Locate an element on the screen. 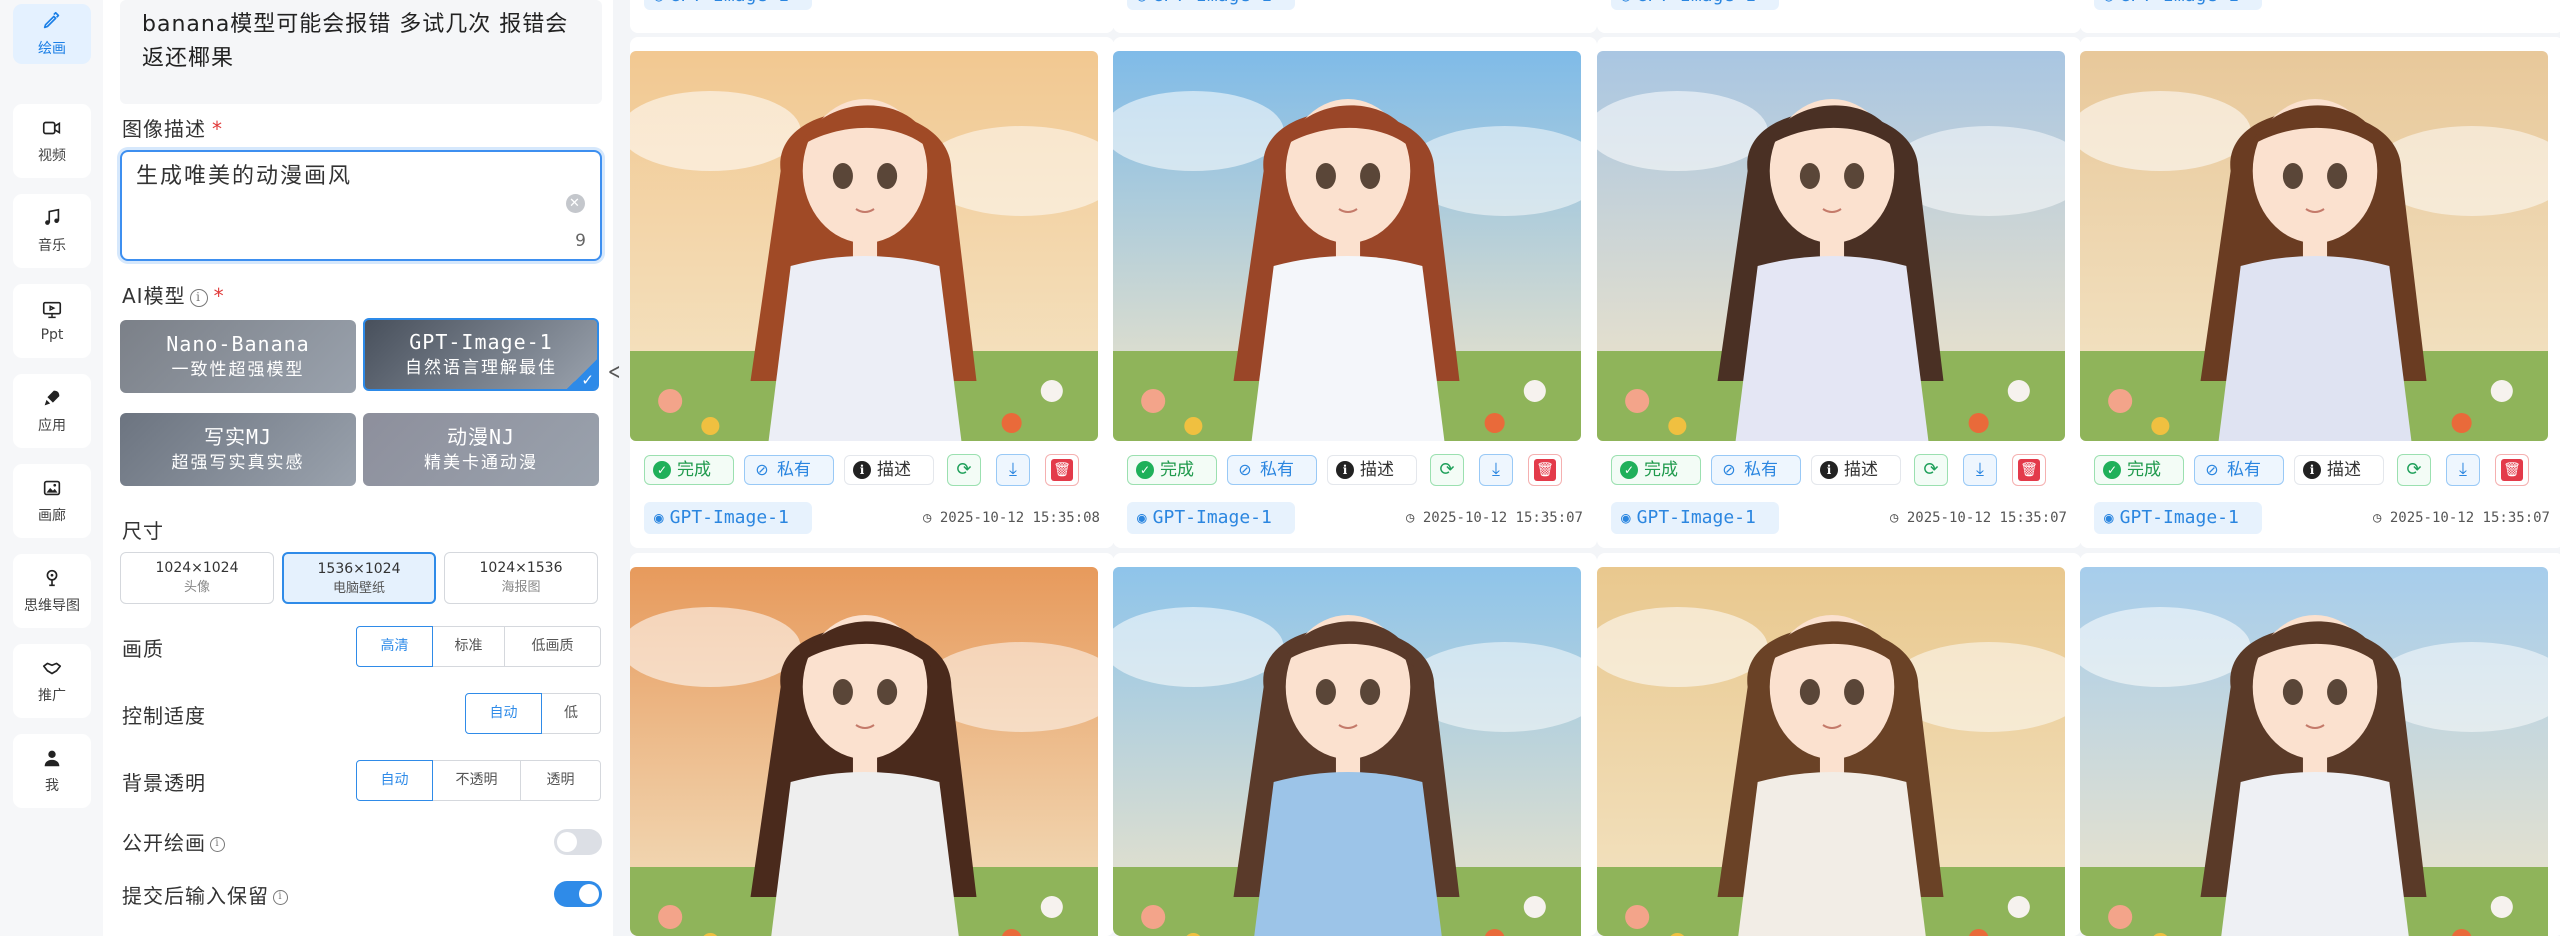 Image resolution: width=2560 pixels, height=936 pixels. nav-item-video: 视频 is located at coordinates (52, 141).